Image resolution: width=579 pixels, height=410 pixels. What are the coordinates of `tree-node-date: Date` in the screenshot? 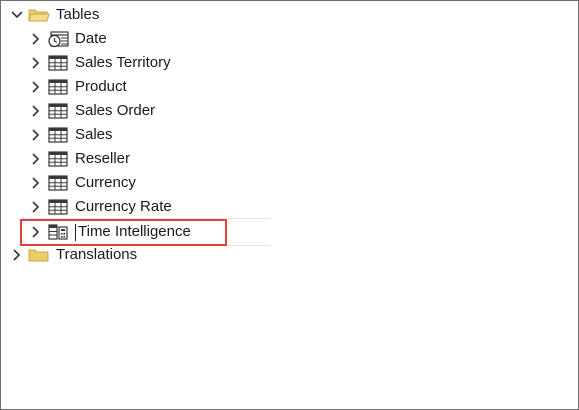 It's located at (68, 39).